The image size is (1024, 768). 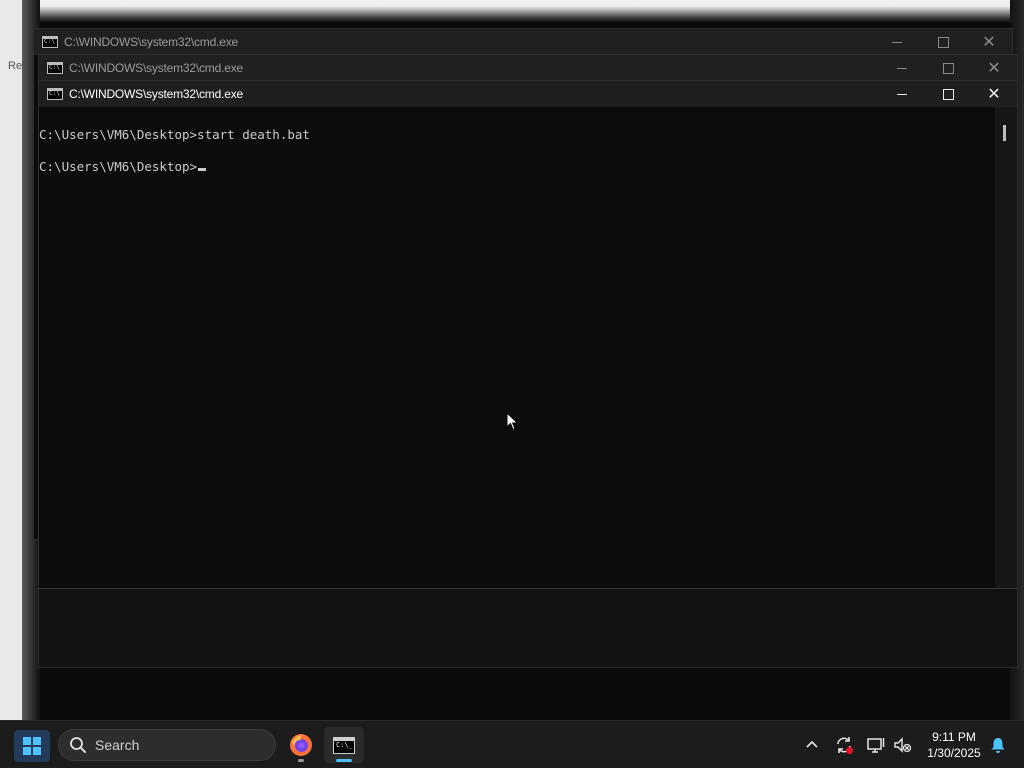 I want to click on taskbar: Search C:\_ 9:11 PM 1/30/2025, so click(x=512, y=744).